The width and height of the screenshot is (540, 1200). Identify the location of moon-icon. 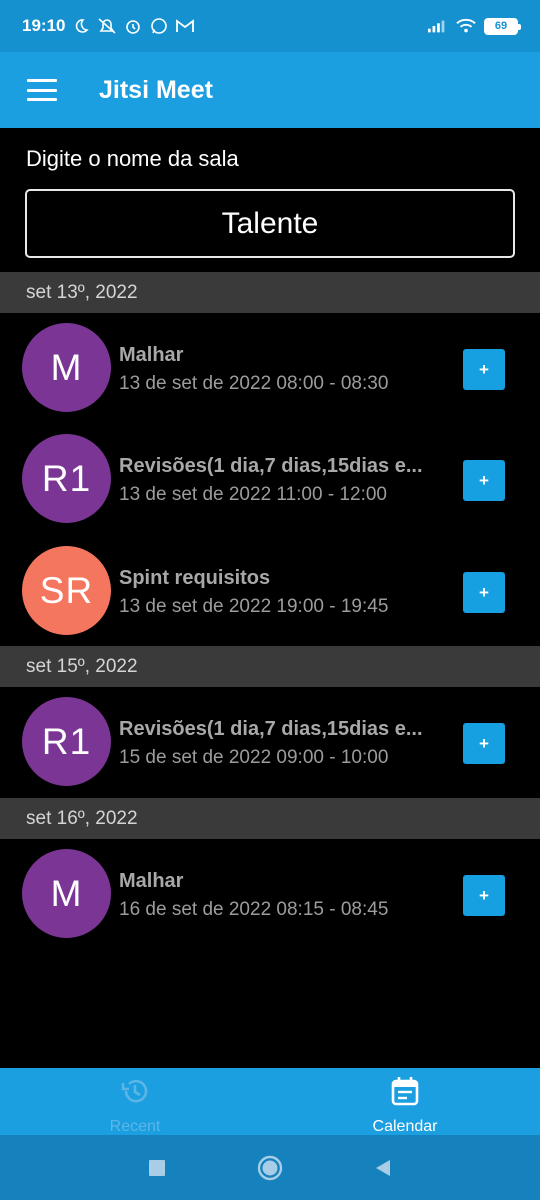
(81, 26).